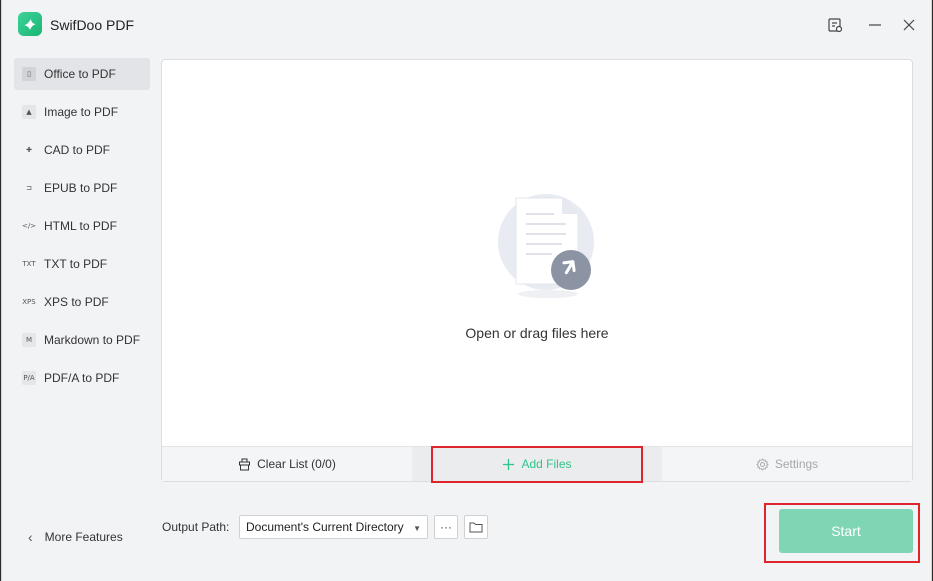  I want to click on sidebar-item-label: Image to PDF, so click(81, 112).